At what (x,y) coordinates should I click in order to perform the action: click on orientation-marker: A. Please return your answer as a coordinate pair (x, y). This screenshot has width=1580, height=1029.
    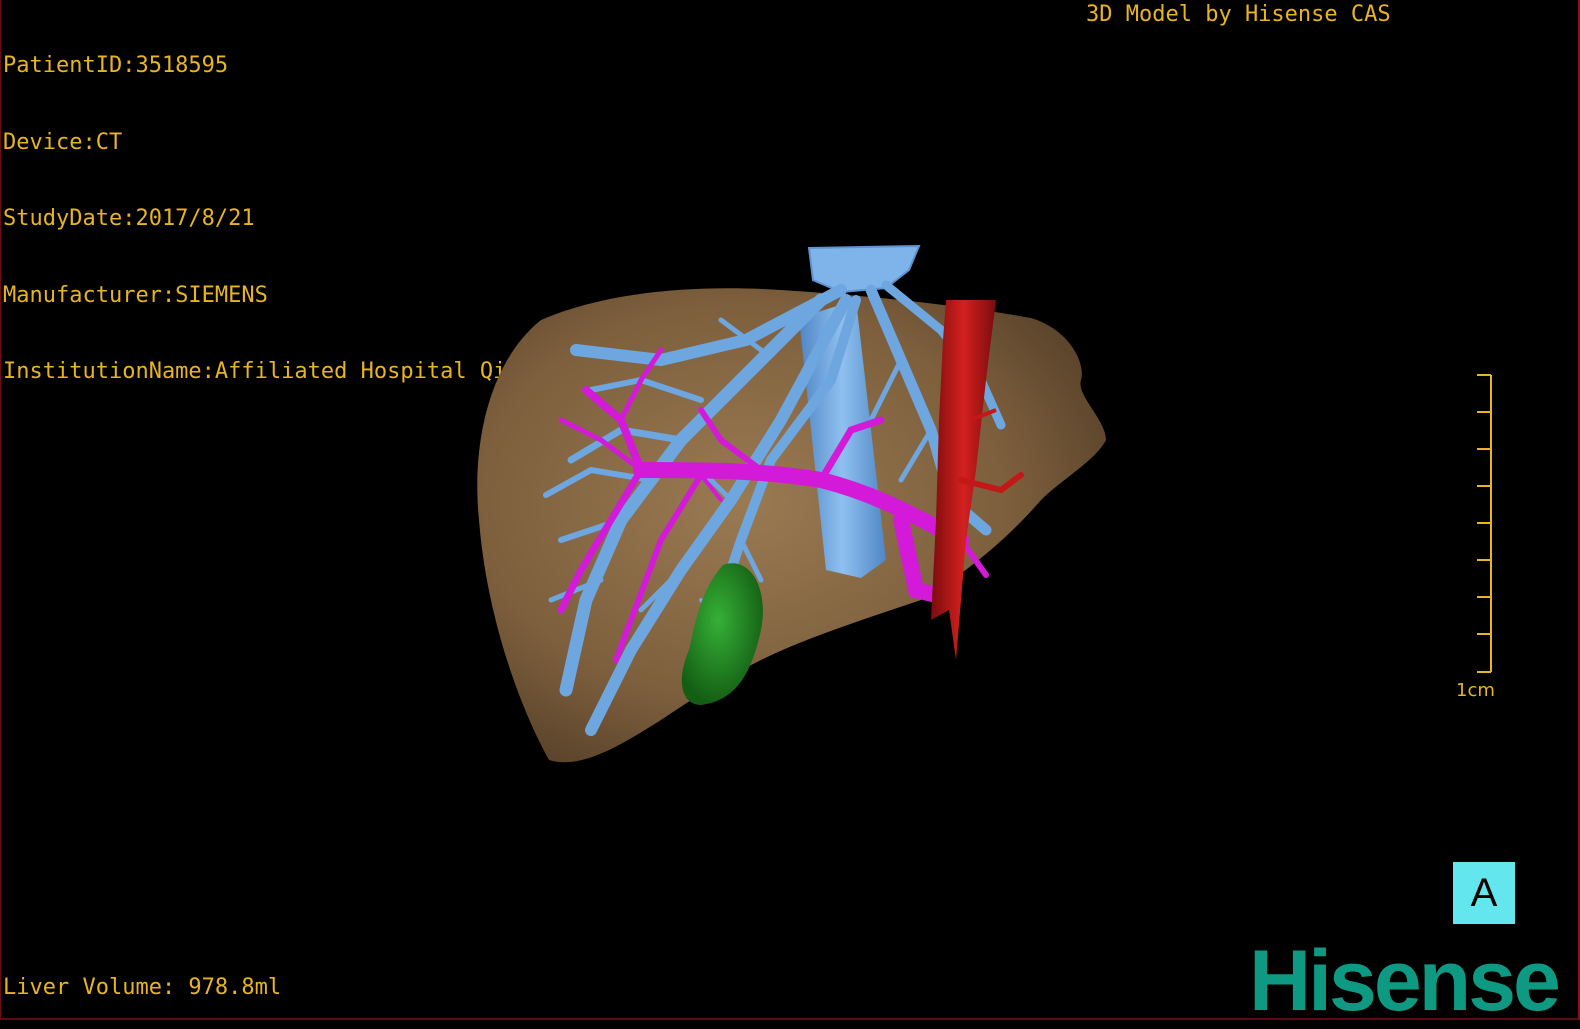
    Looking at the image, I should click on (1484, 893).